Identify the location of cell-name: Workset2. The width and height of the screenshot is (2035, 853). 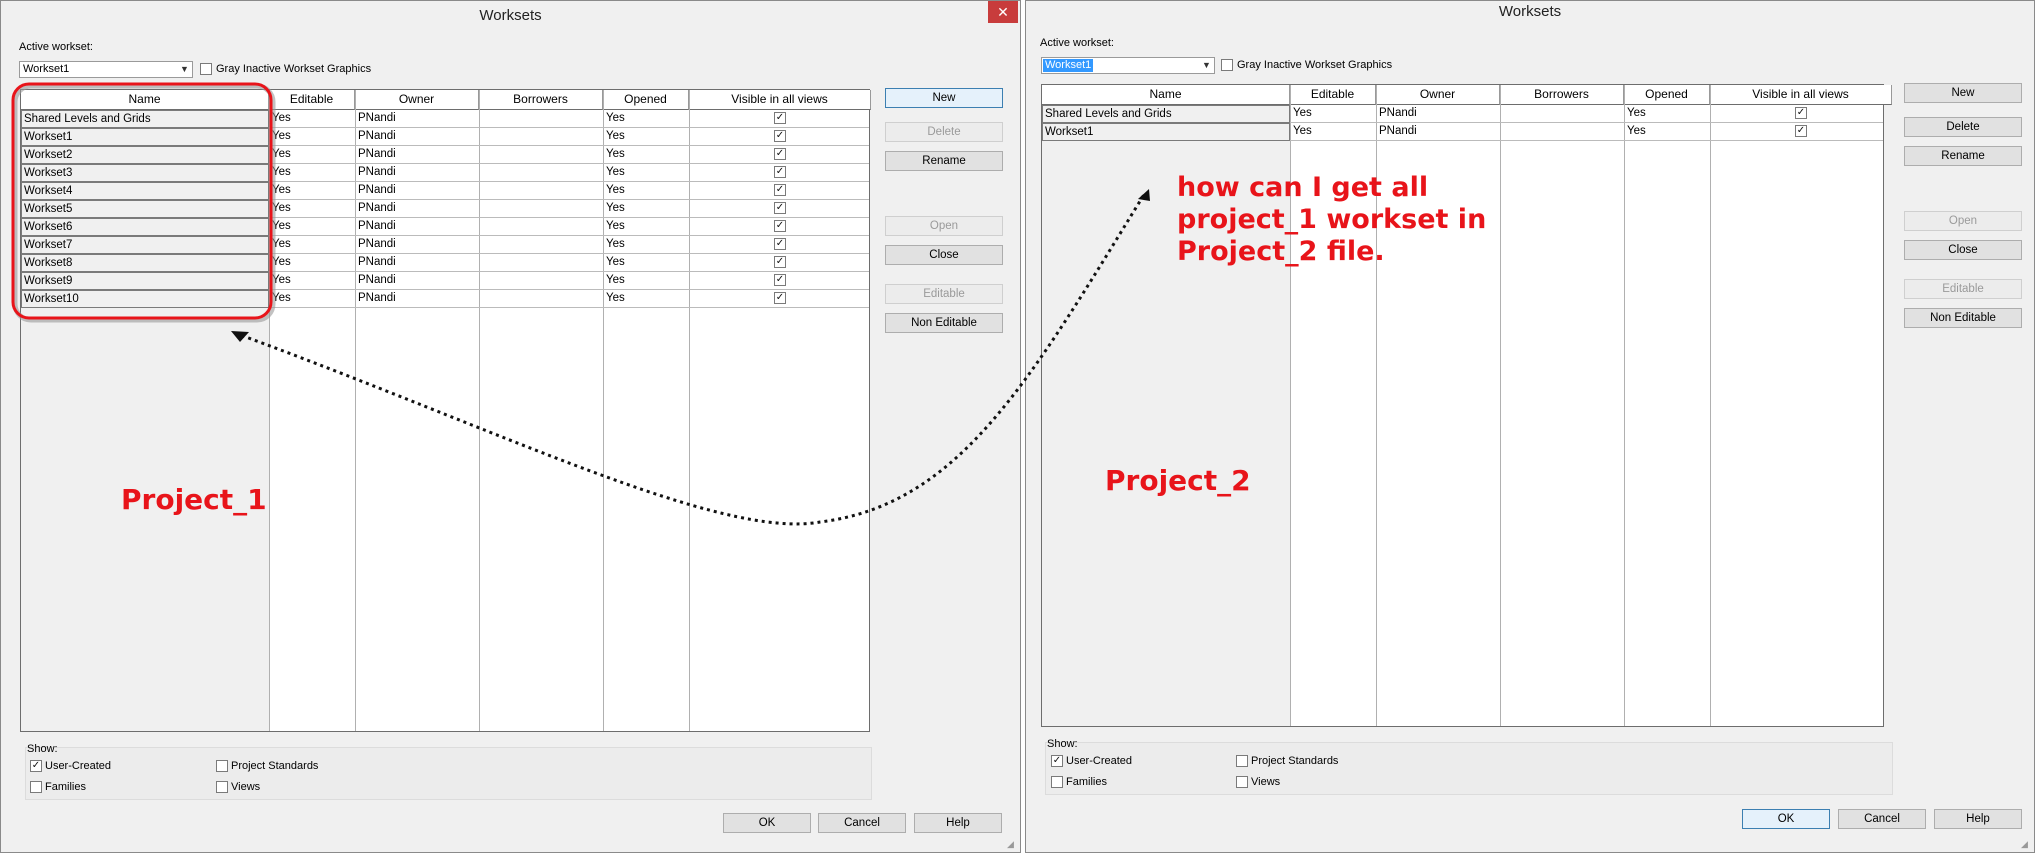
(145, 155).